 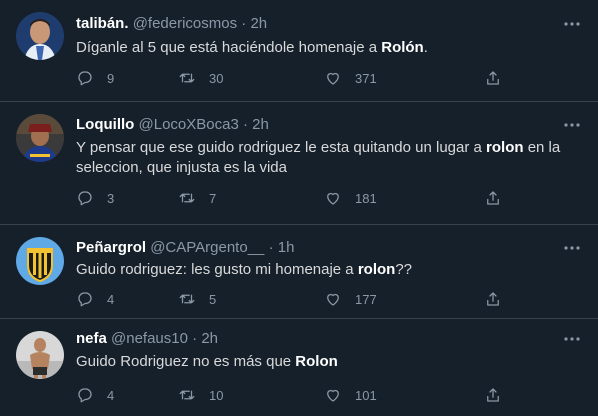 What do you see at coordinates (366, 299) in the screenshot?
I see `like-count: 177` at bounding box center [366, 299].